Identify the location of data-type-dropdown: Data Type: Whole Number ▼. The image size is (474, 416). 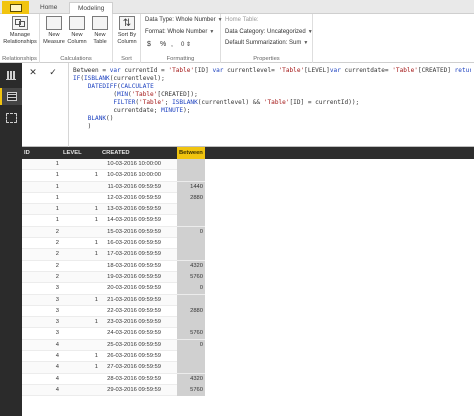
(184, 20).